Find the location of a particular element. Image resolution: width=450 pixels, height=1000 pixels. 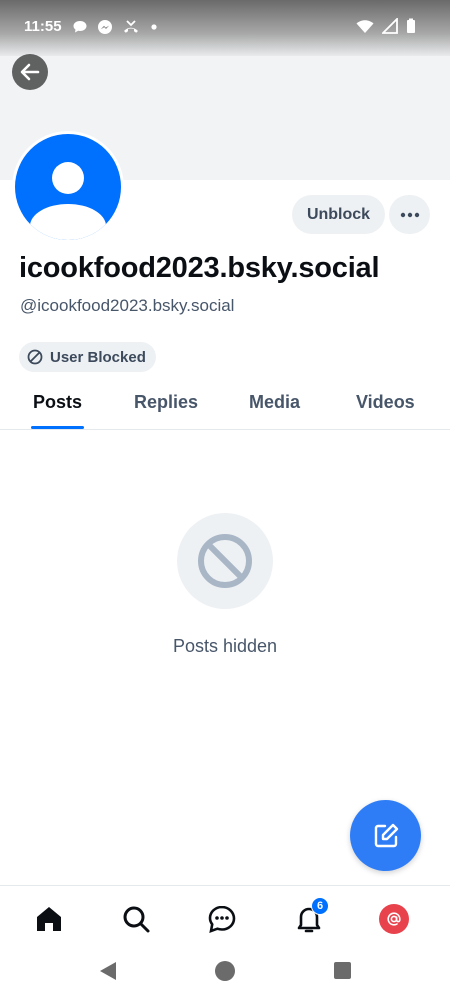

default-avatar-icon is located at coordinates (68, 187).